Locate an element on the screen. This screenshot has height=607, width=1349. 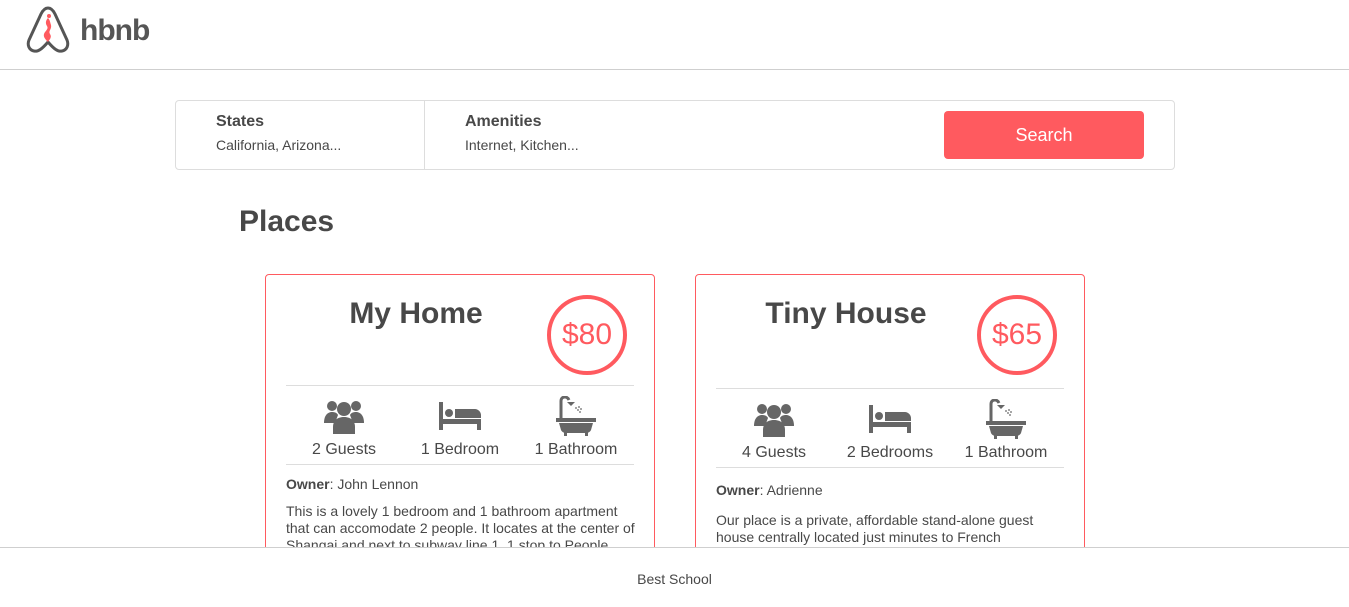
owner-info: Owner: Adrienne is located at coordinates (769, 490).